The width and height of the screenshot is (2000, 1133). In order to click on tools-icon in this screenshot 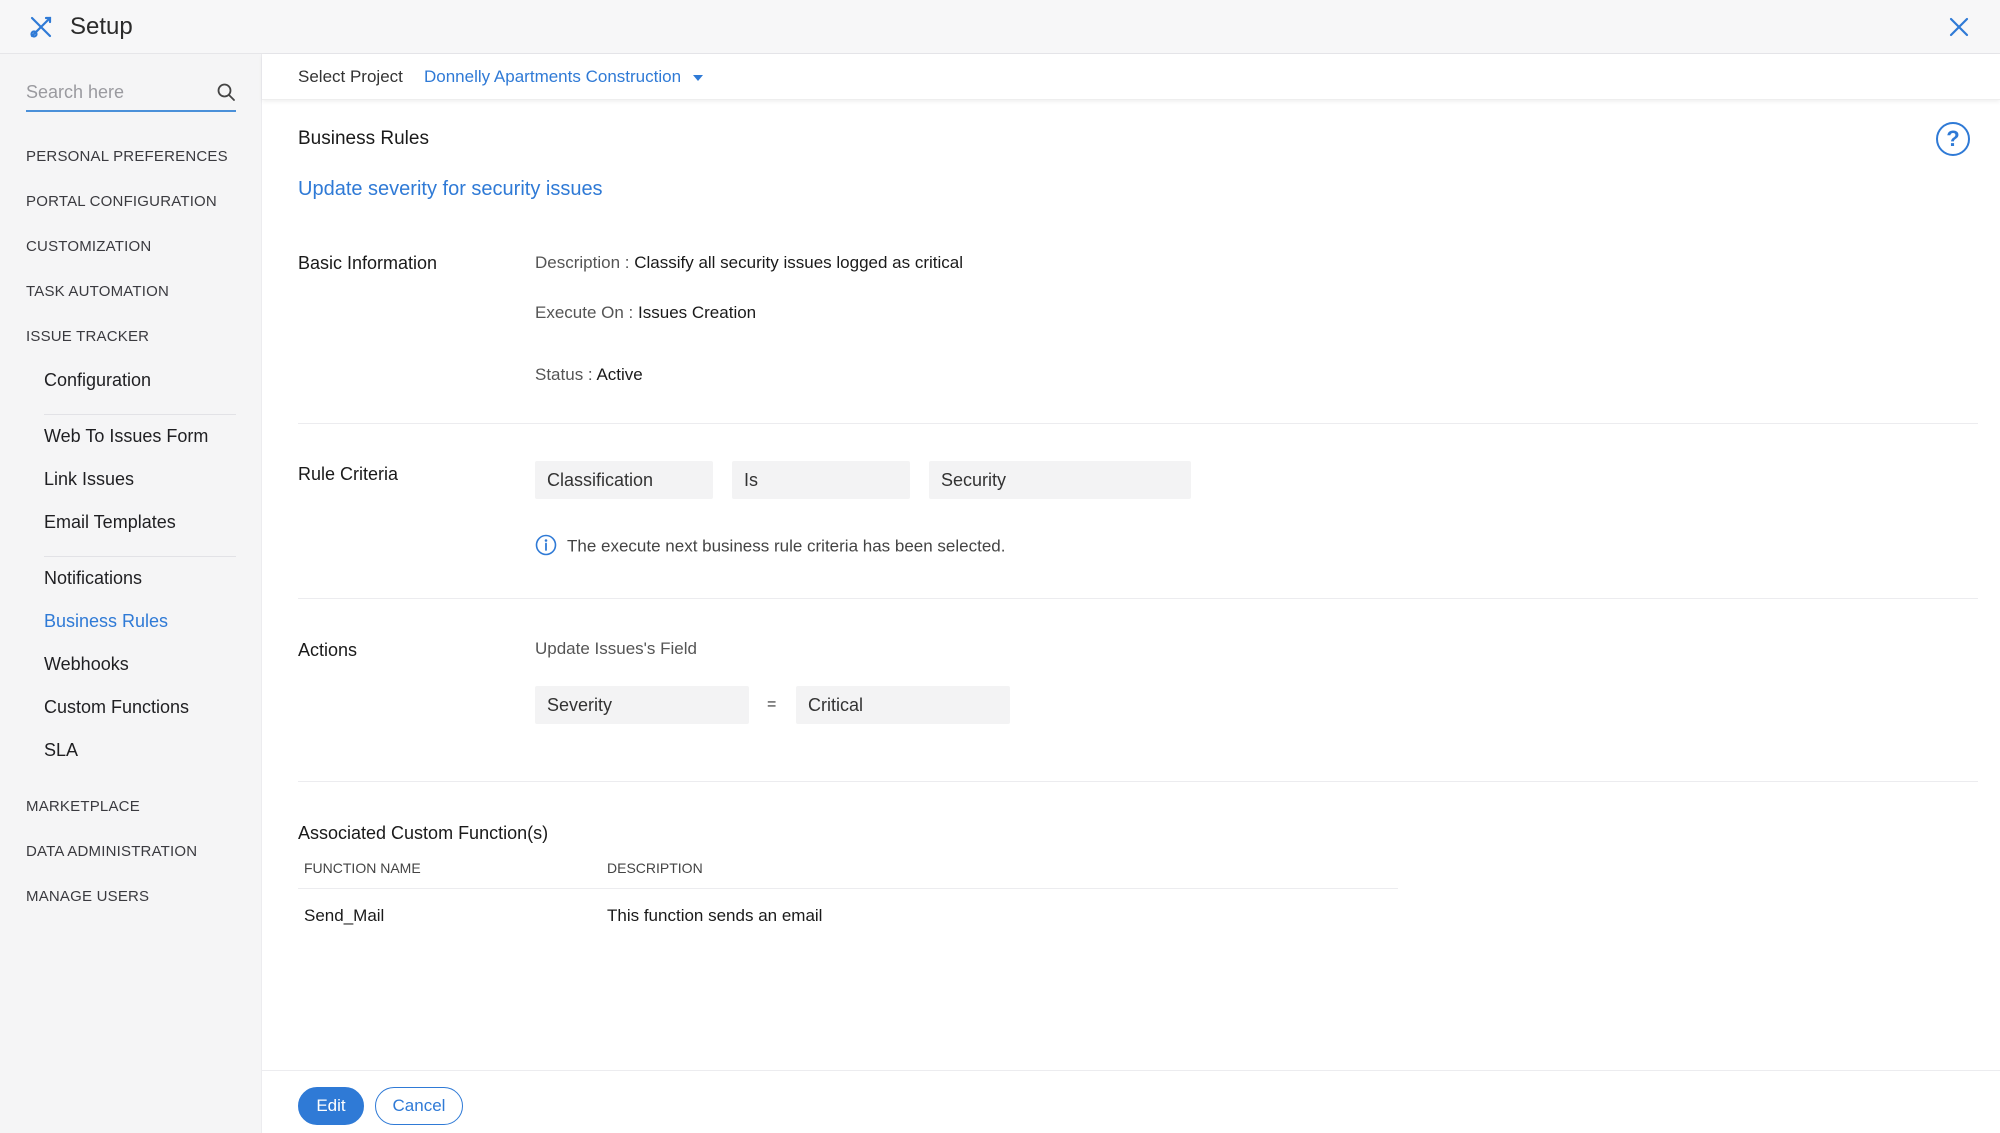, I will do `click(41, 27)`.